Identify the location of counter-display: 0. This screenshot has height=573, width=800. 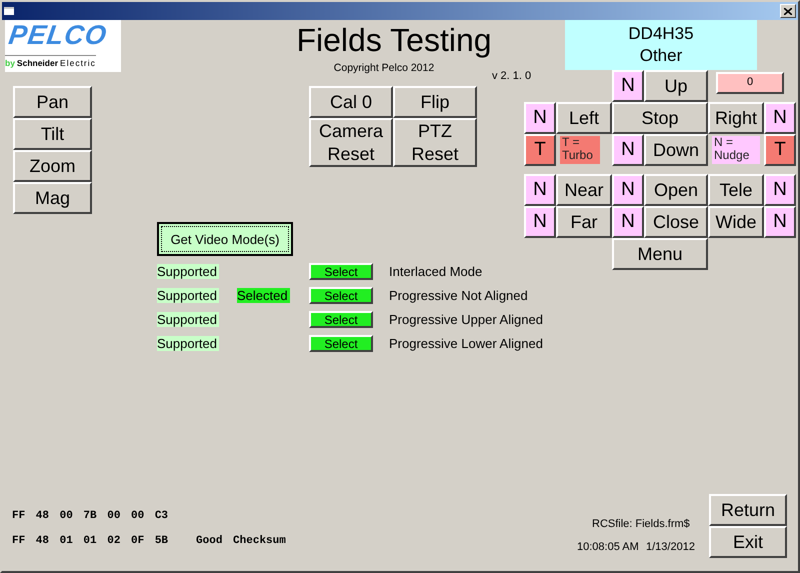
(750, 83).